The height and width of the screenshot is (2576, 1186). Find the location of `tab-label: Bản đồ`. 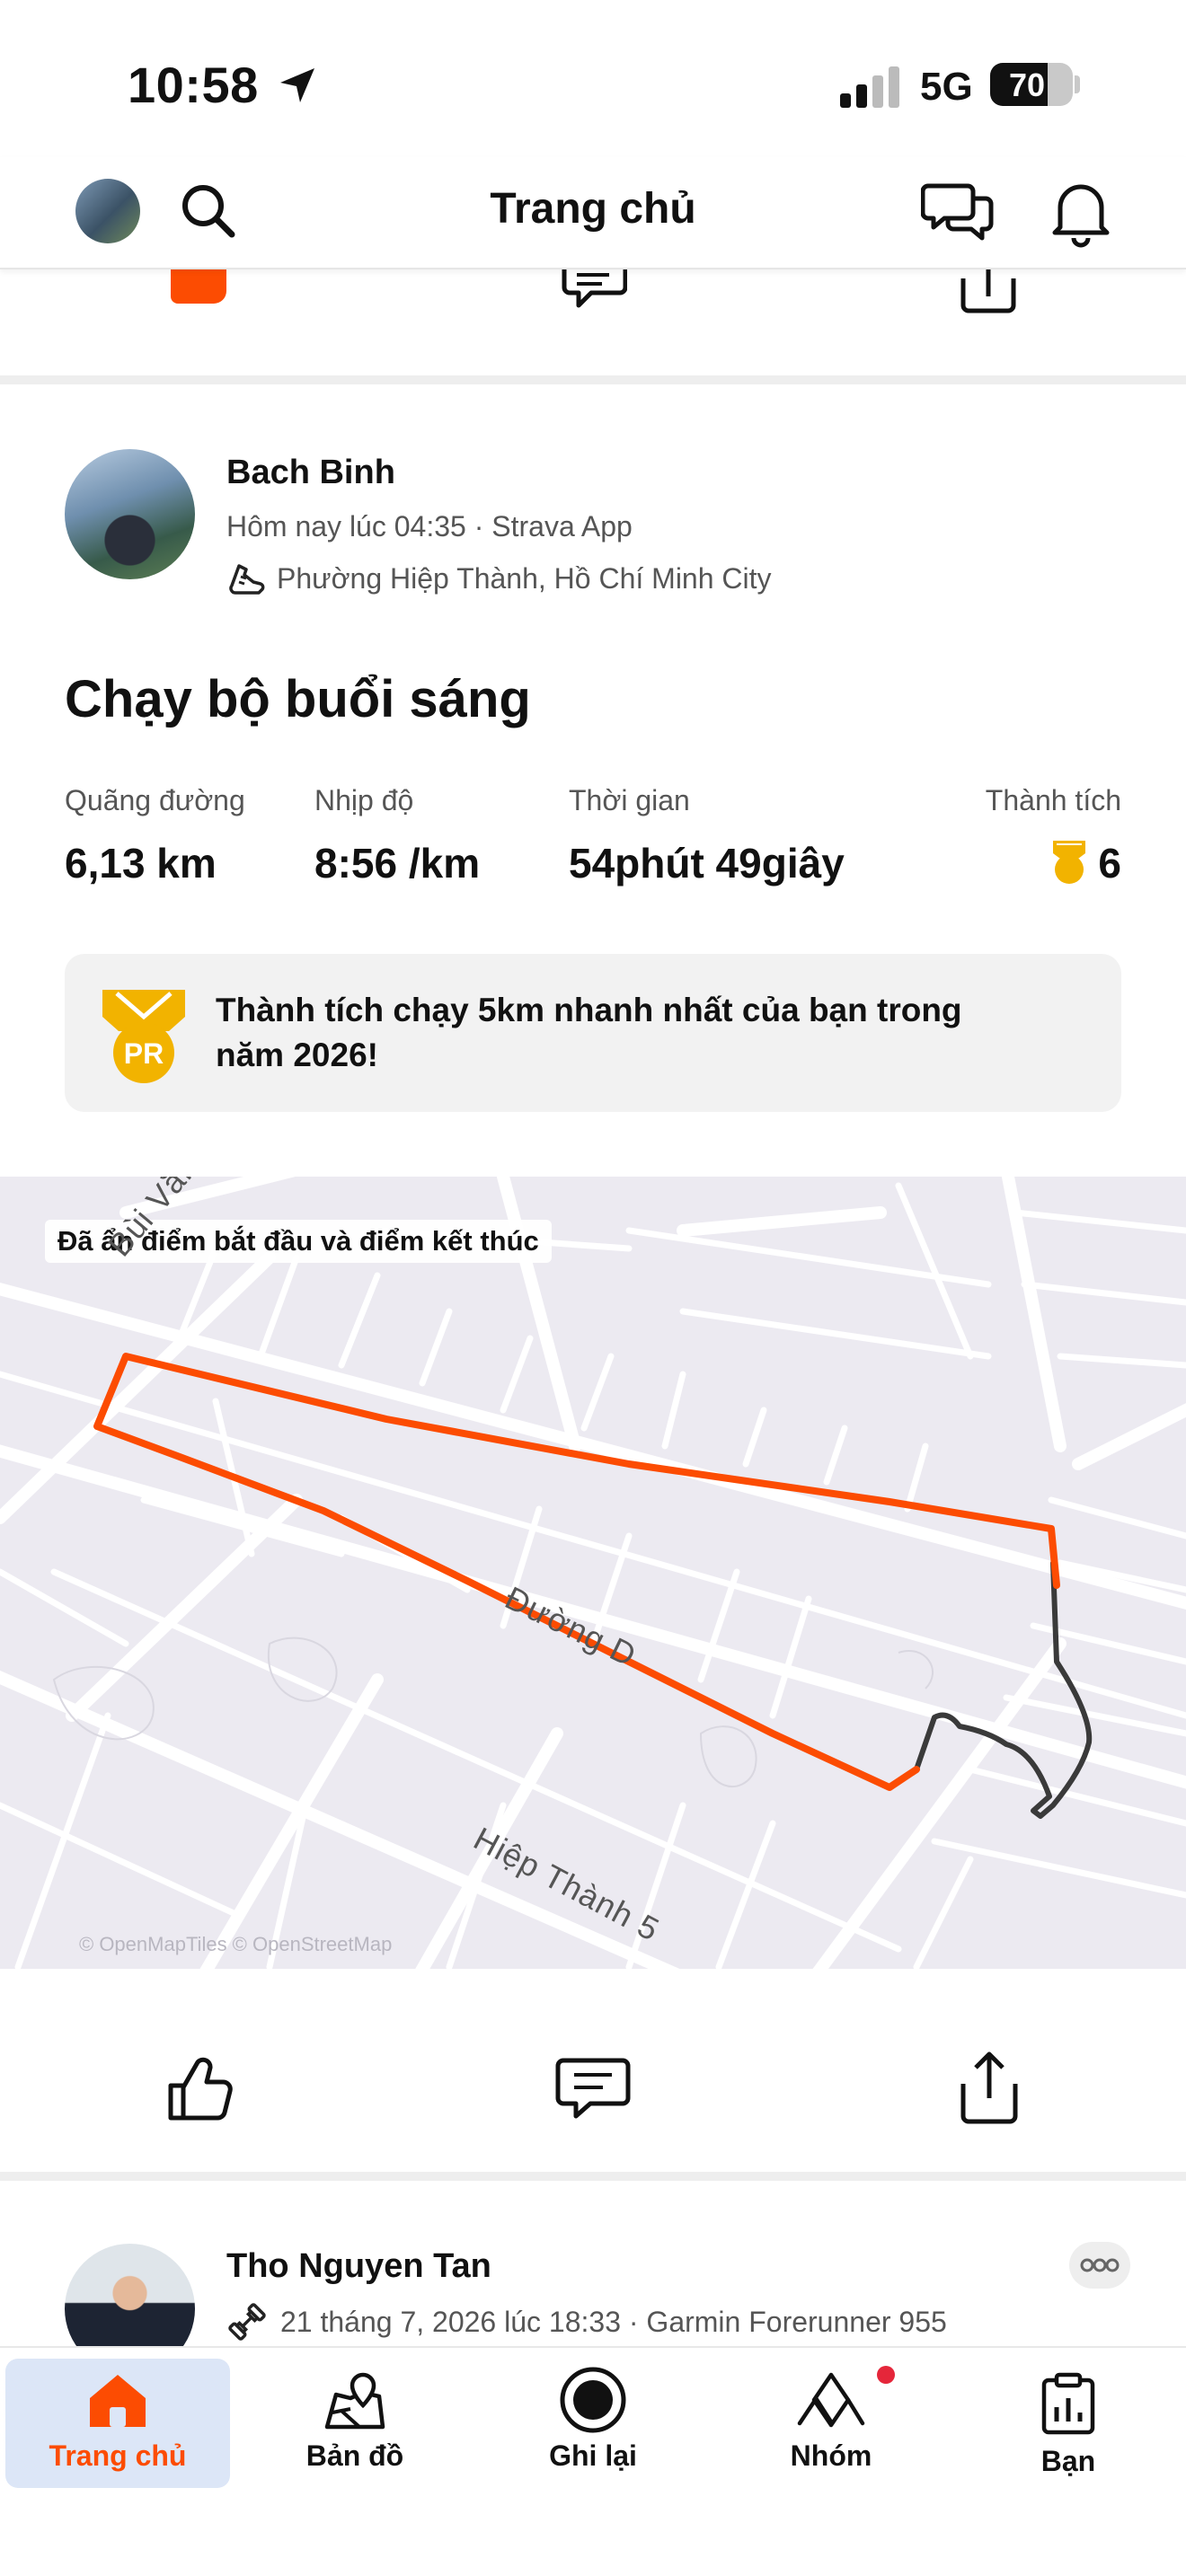

tab-label: Bản đồ is located at coordinates (354, 2455).